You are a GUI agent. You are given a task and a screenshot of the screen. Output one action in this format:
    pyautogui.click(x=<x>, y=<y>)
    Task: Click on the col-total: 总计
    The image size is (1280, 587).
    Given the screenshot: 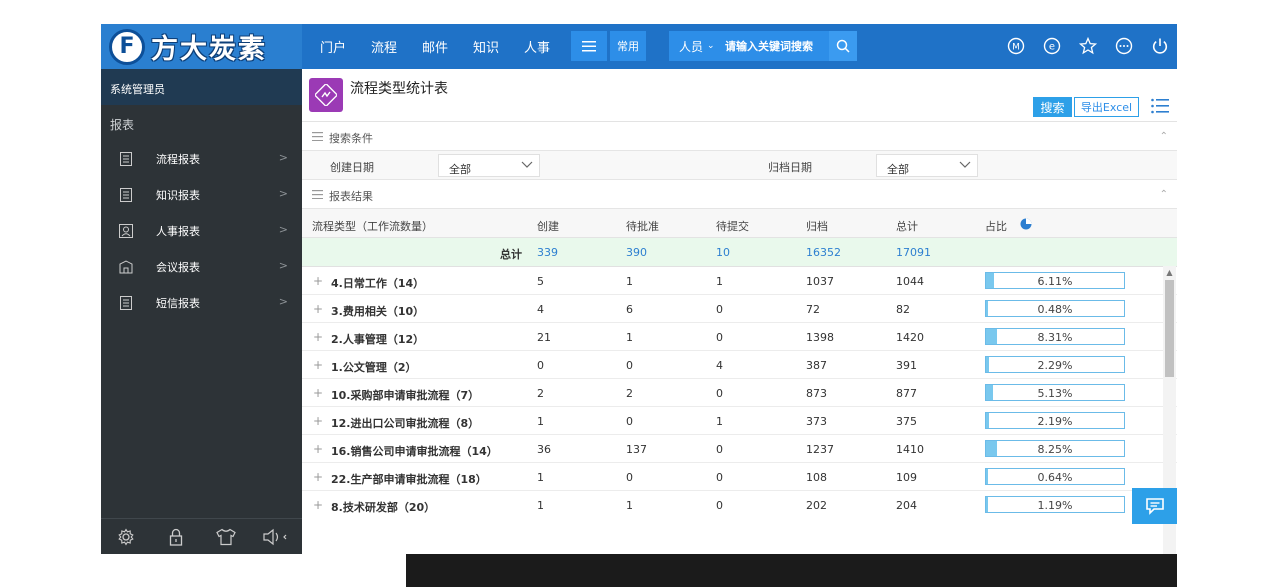 What is the action you would take?
    pyautogui.click(x=907, y=226)
    